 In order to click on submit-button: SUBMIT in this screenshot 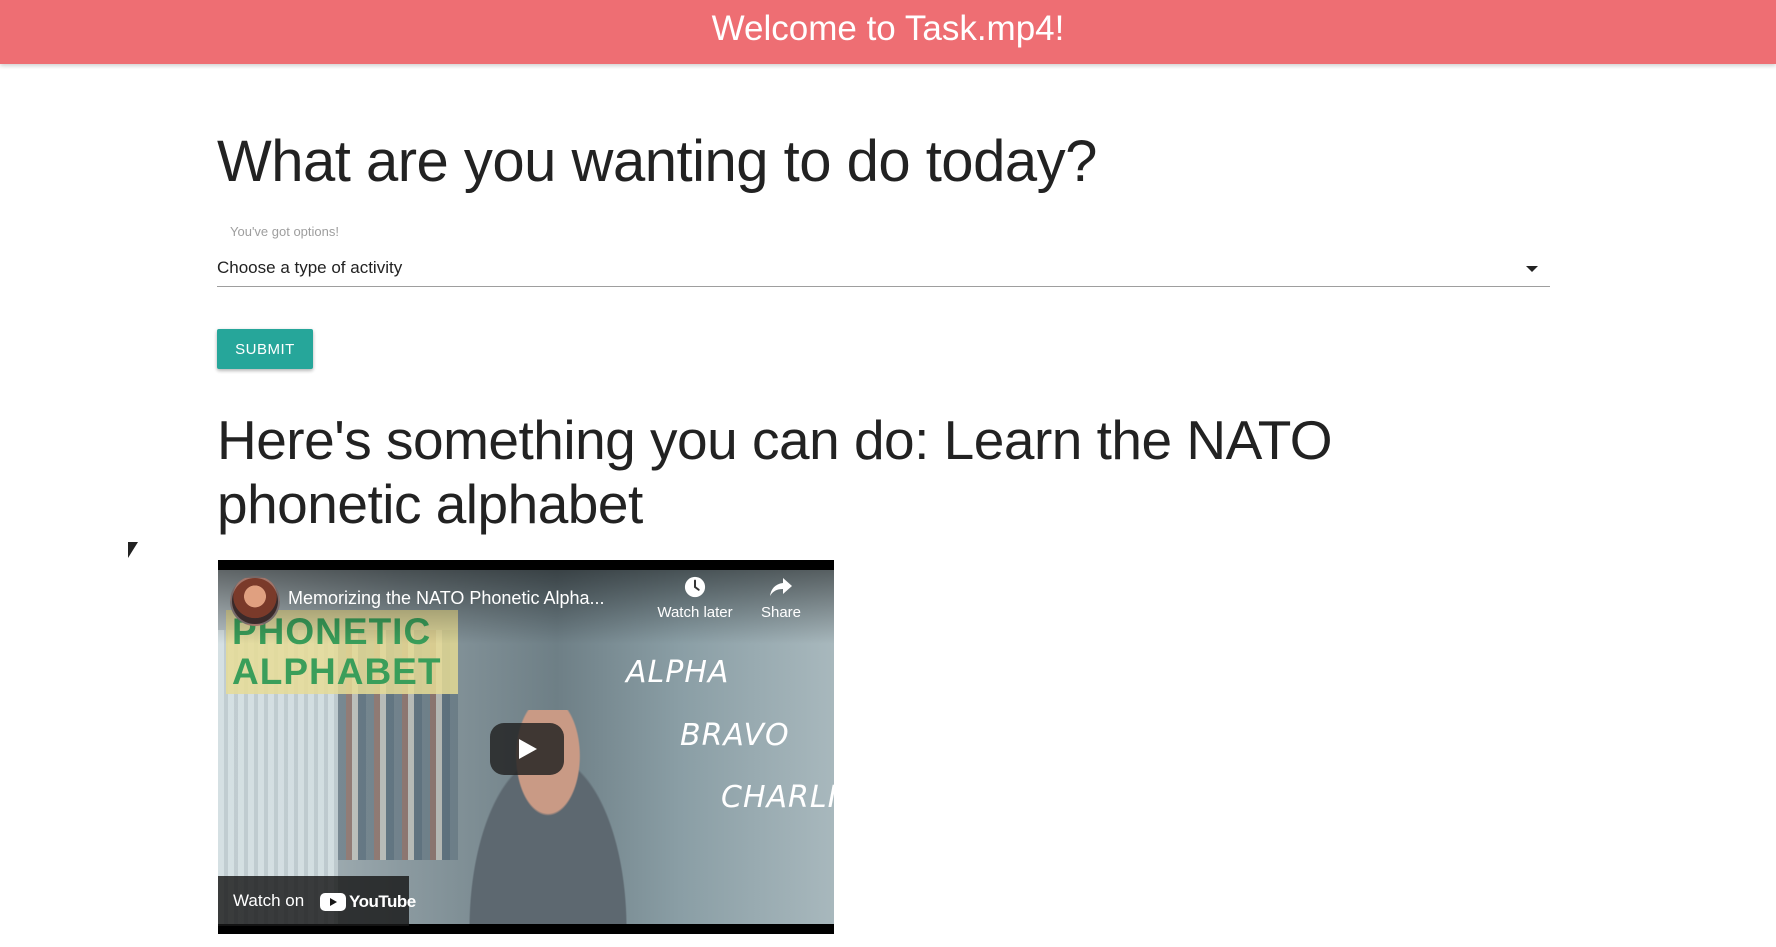, I will do `click(265, 349)`.